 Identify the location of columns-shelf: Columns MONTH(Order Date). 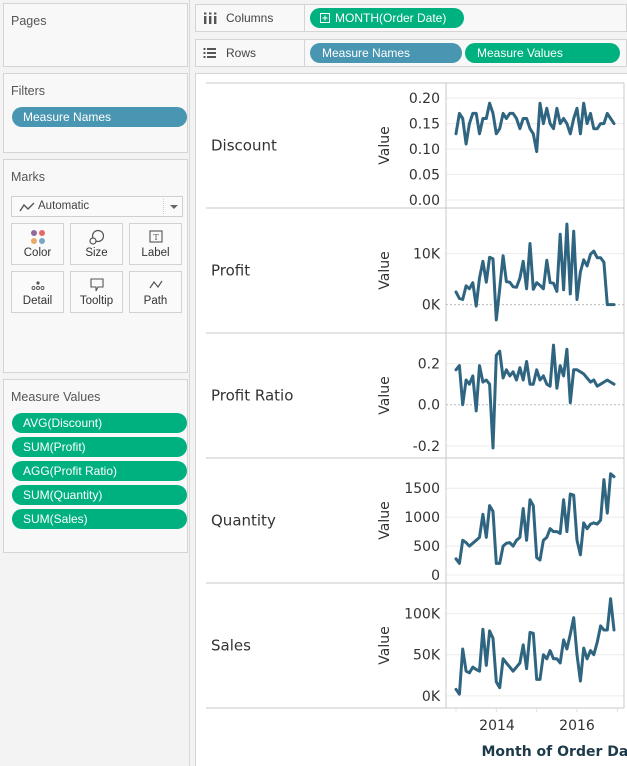
(411, 18).